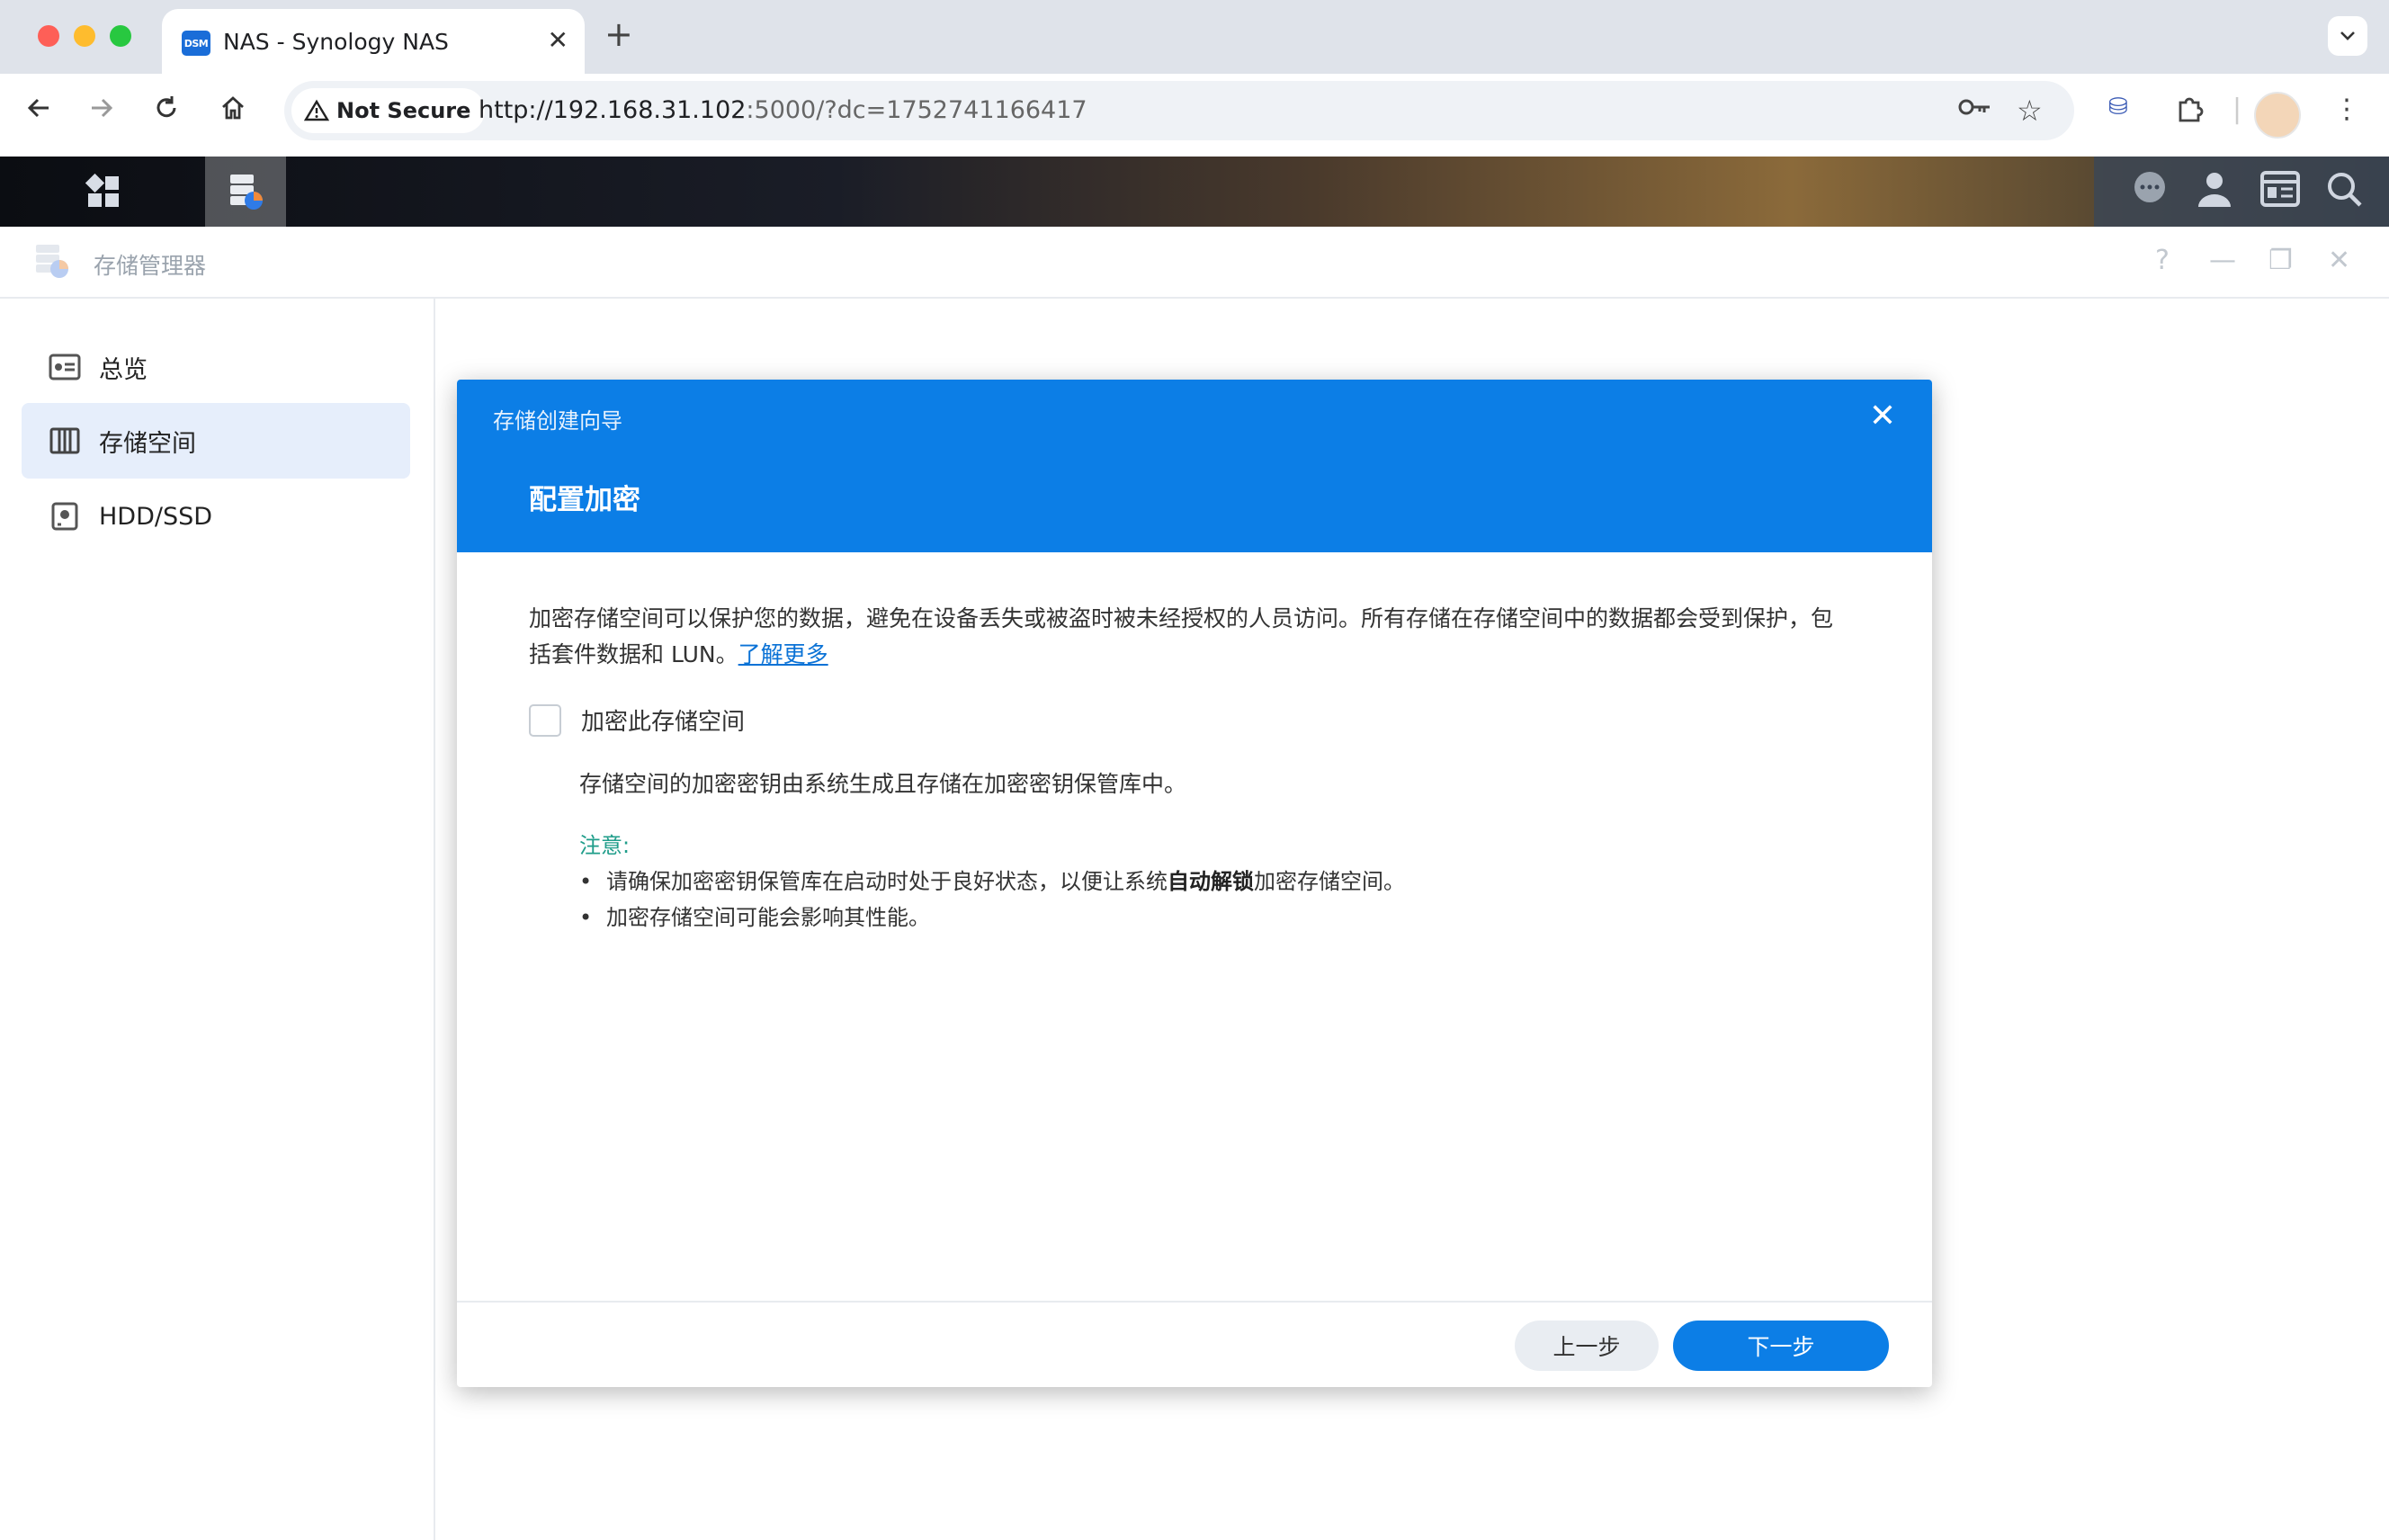 The height and width of the screenshot is (1540, 2389). I want to click on help-button: ?, so click(2162, 260).